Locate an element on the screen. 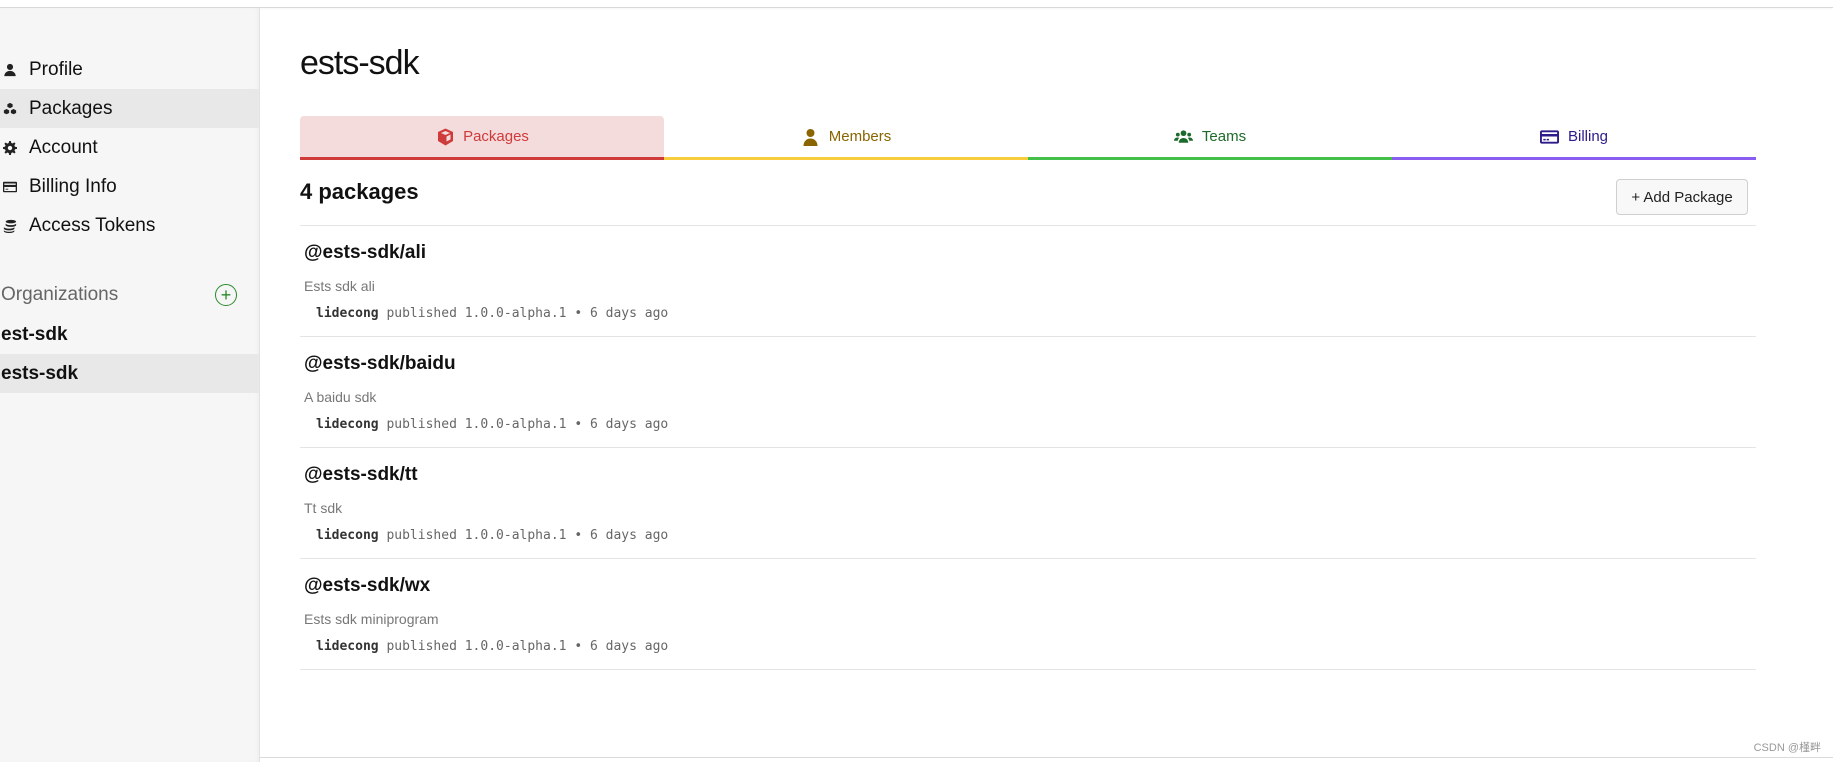 The height and width of the screenshot is (762, 1833). organizations-header: Organizations + is located at coordinates (119, 295).